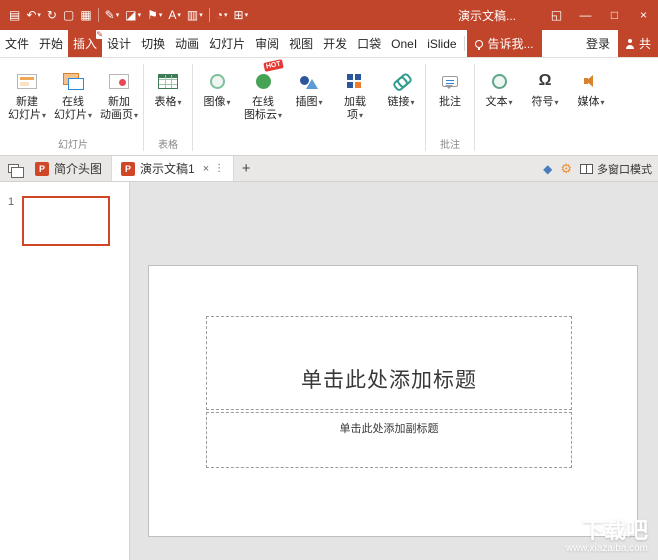 The height and width of the screenshot is (560, 658). I want to click on add-ins-icon, so click(350, 77).